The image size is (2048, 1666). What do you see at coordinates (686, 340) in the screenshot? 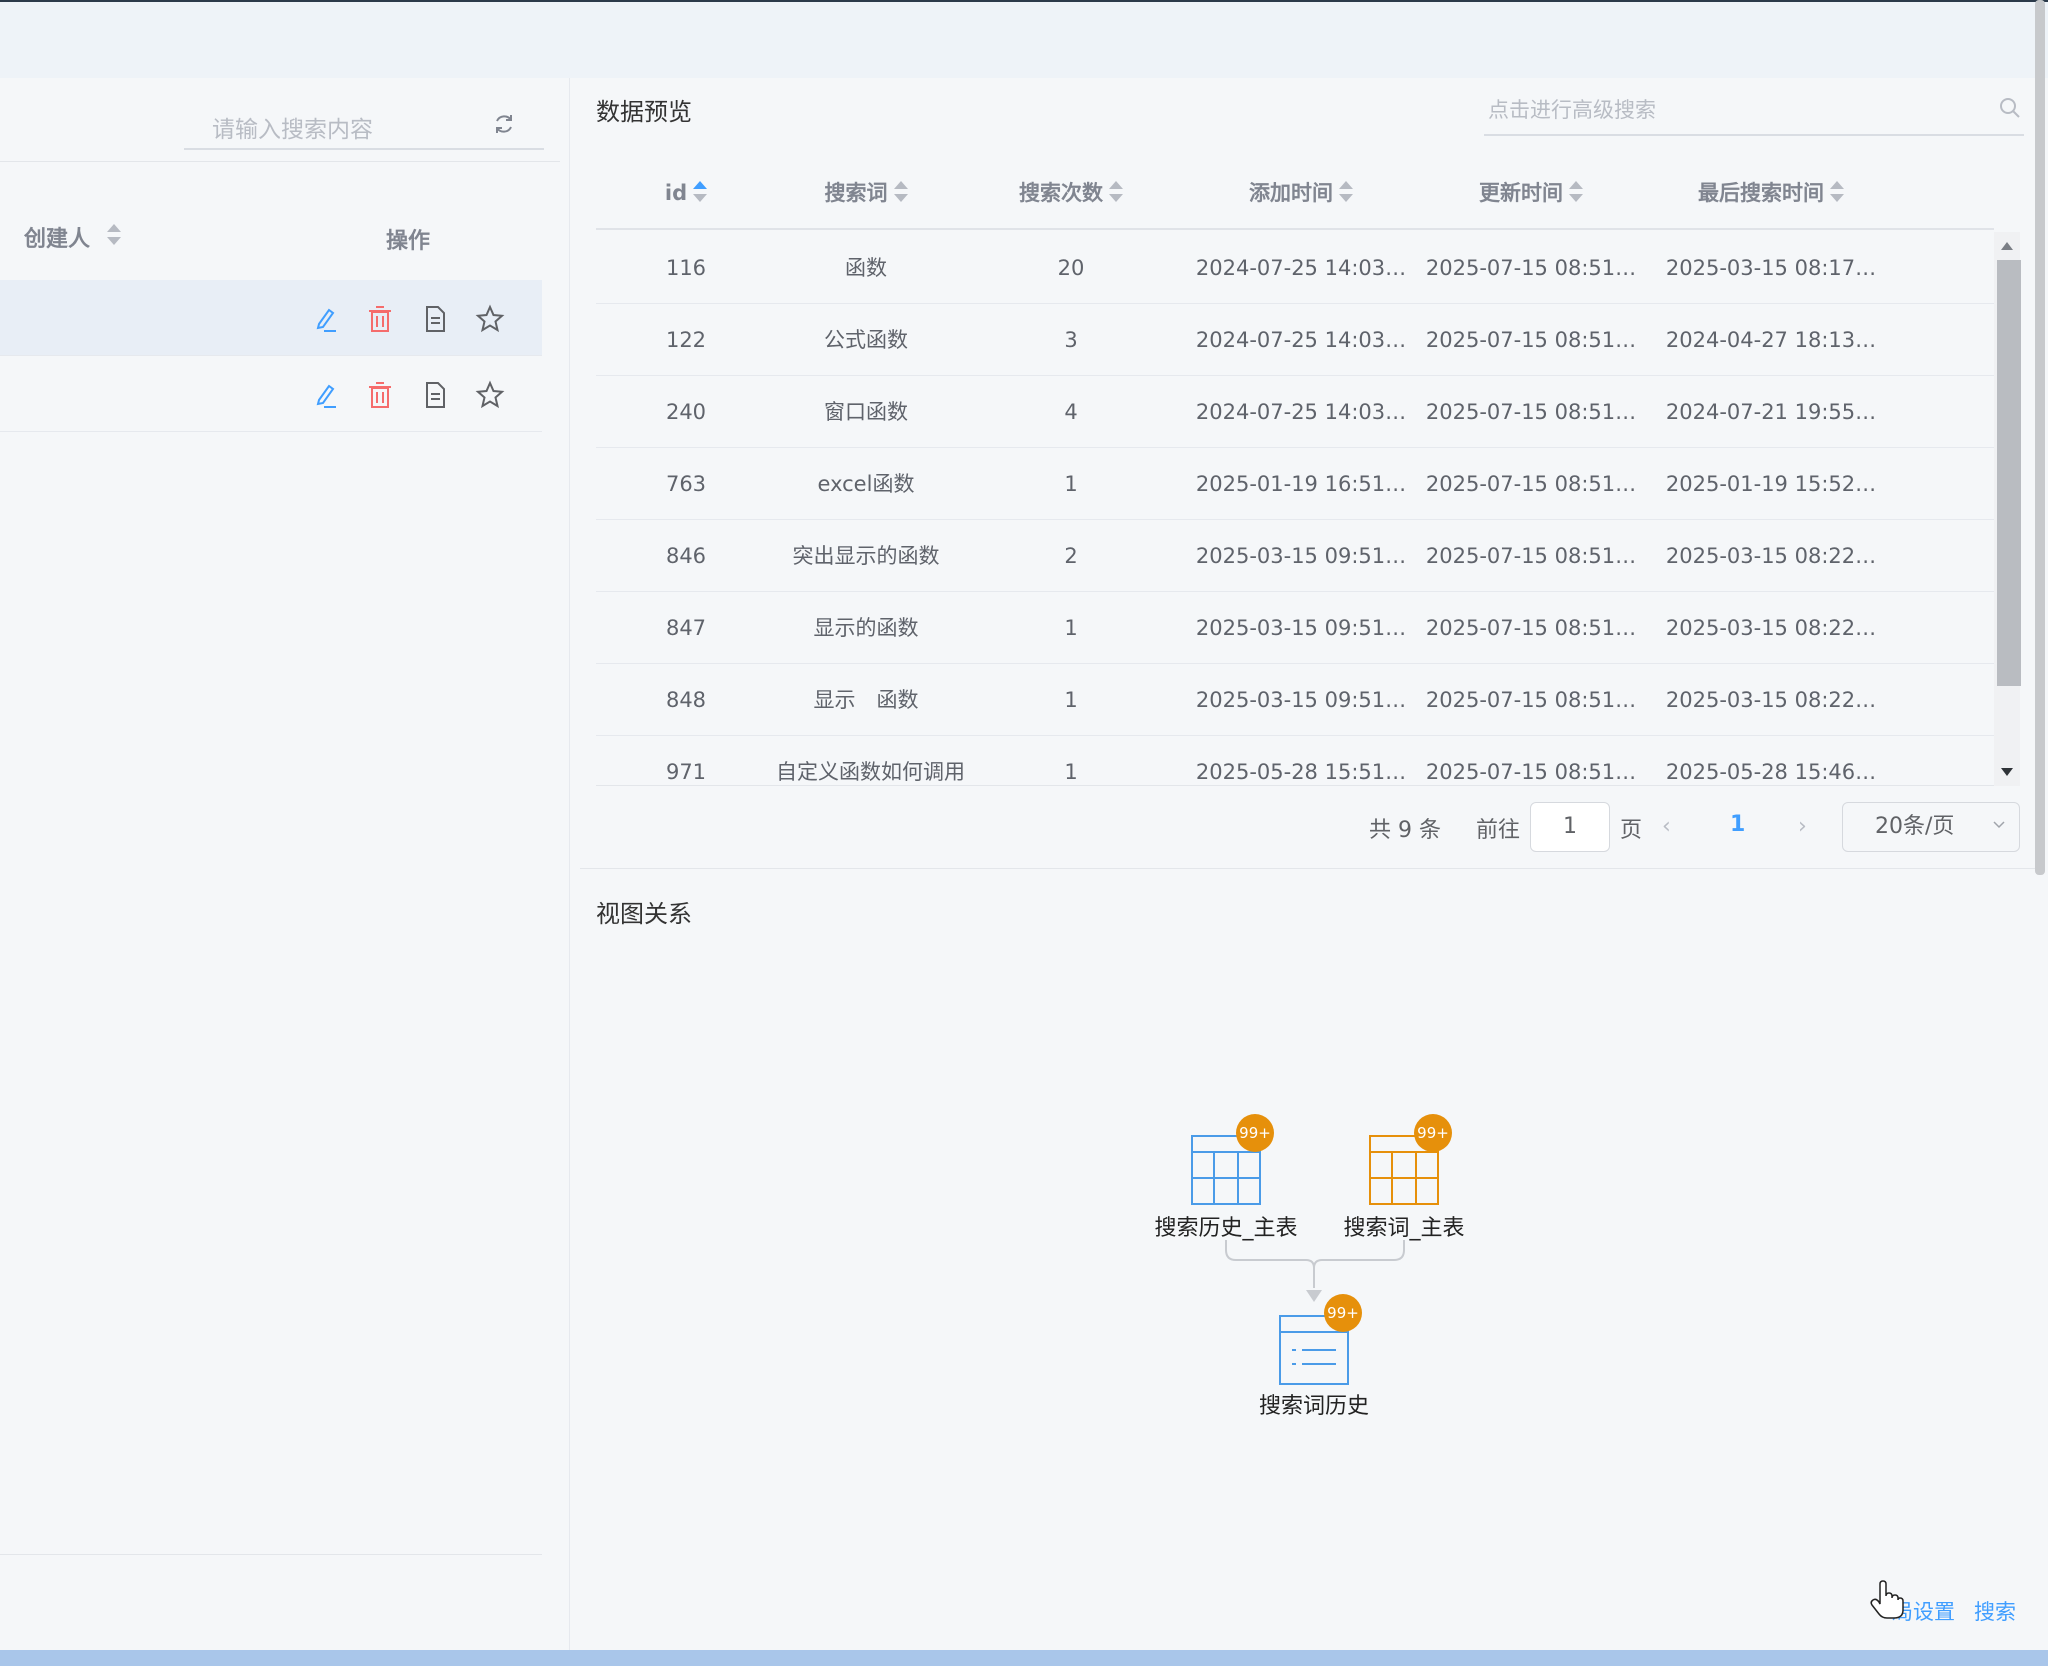
I see `table-cell: 122` at bounding box center [686, 340].